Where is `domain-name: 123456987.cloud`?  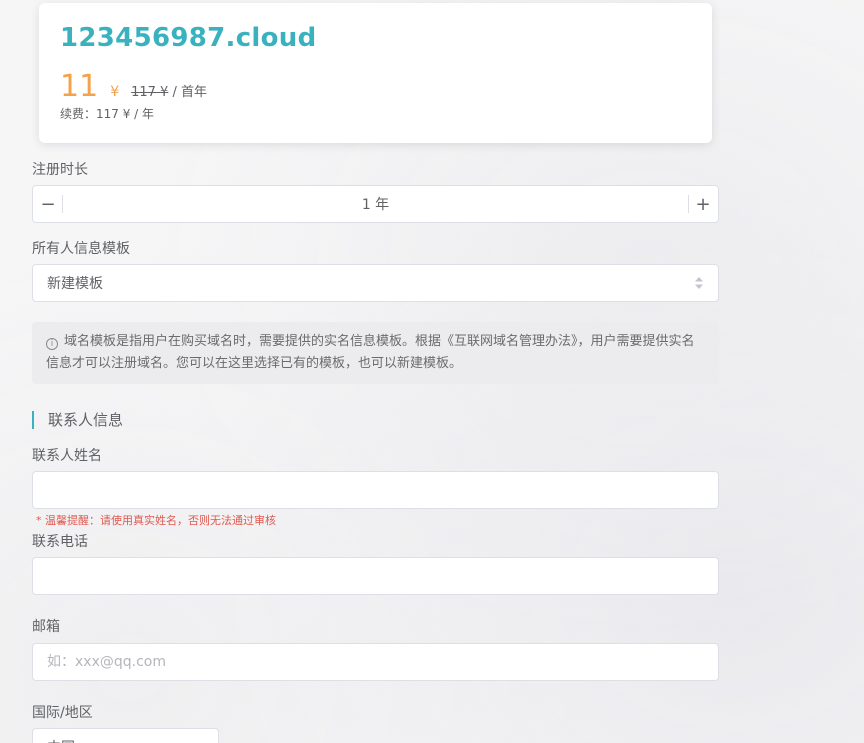 domain-name: 123456987.cloud is located at coordinates (188, 38).